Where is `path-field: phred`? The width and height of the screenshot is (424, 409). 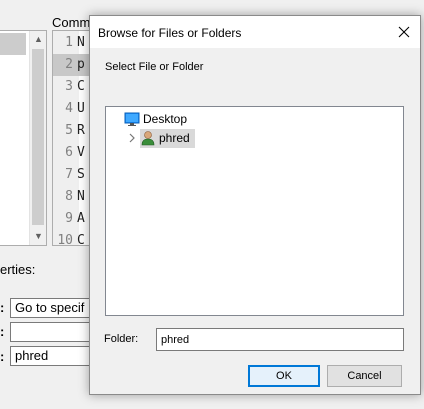
path-field: phred is located at coordinates (55, 356).